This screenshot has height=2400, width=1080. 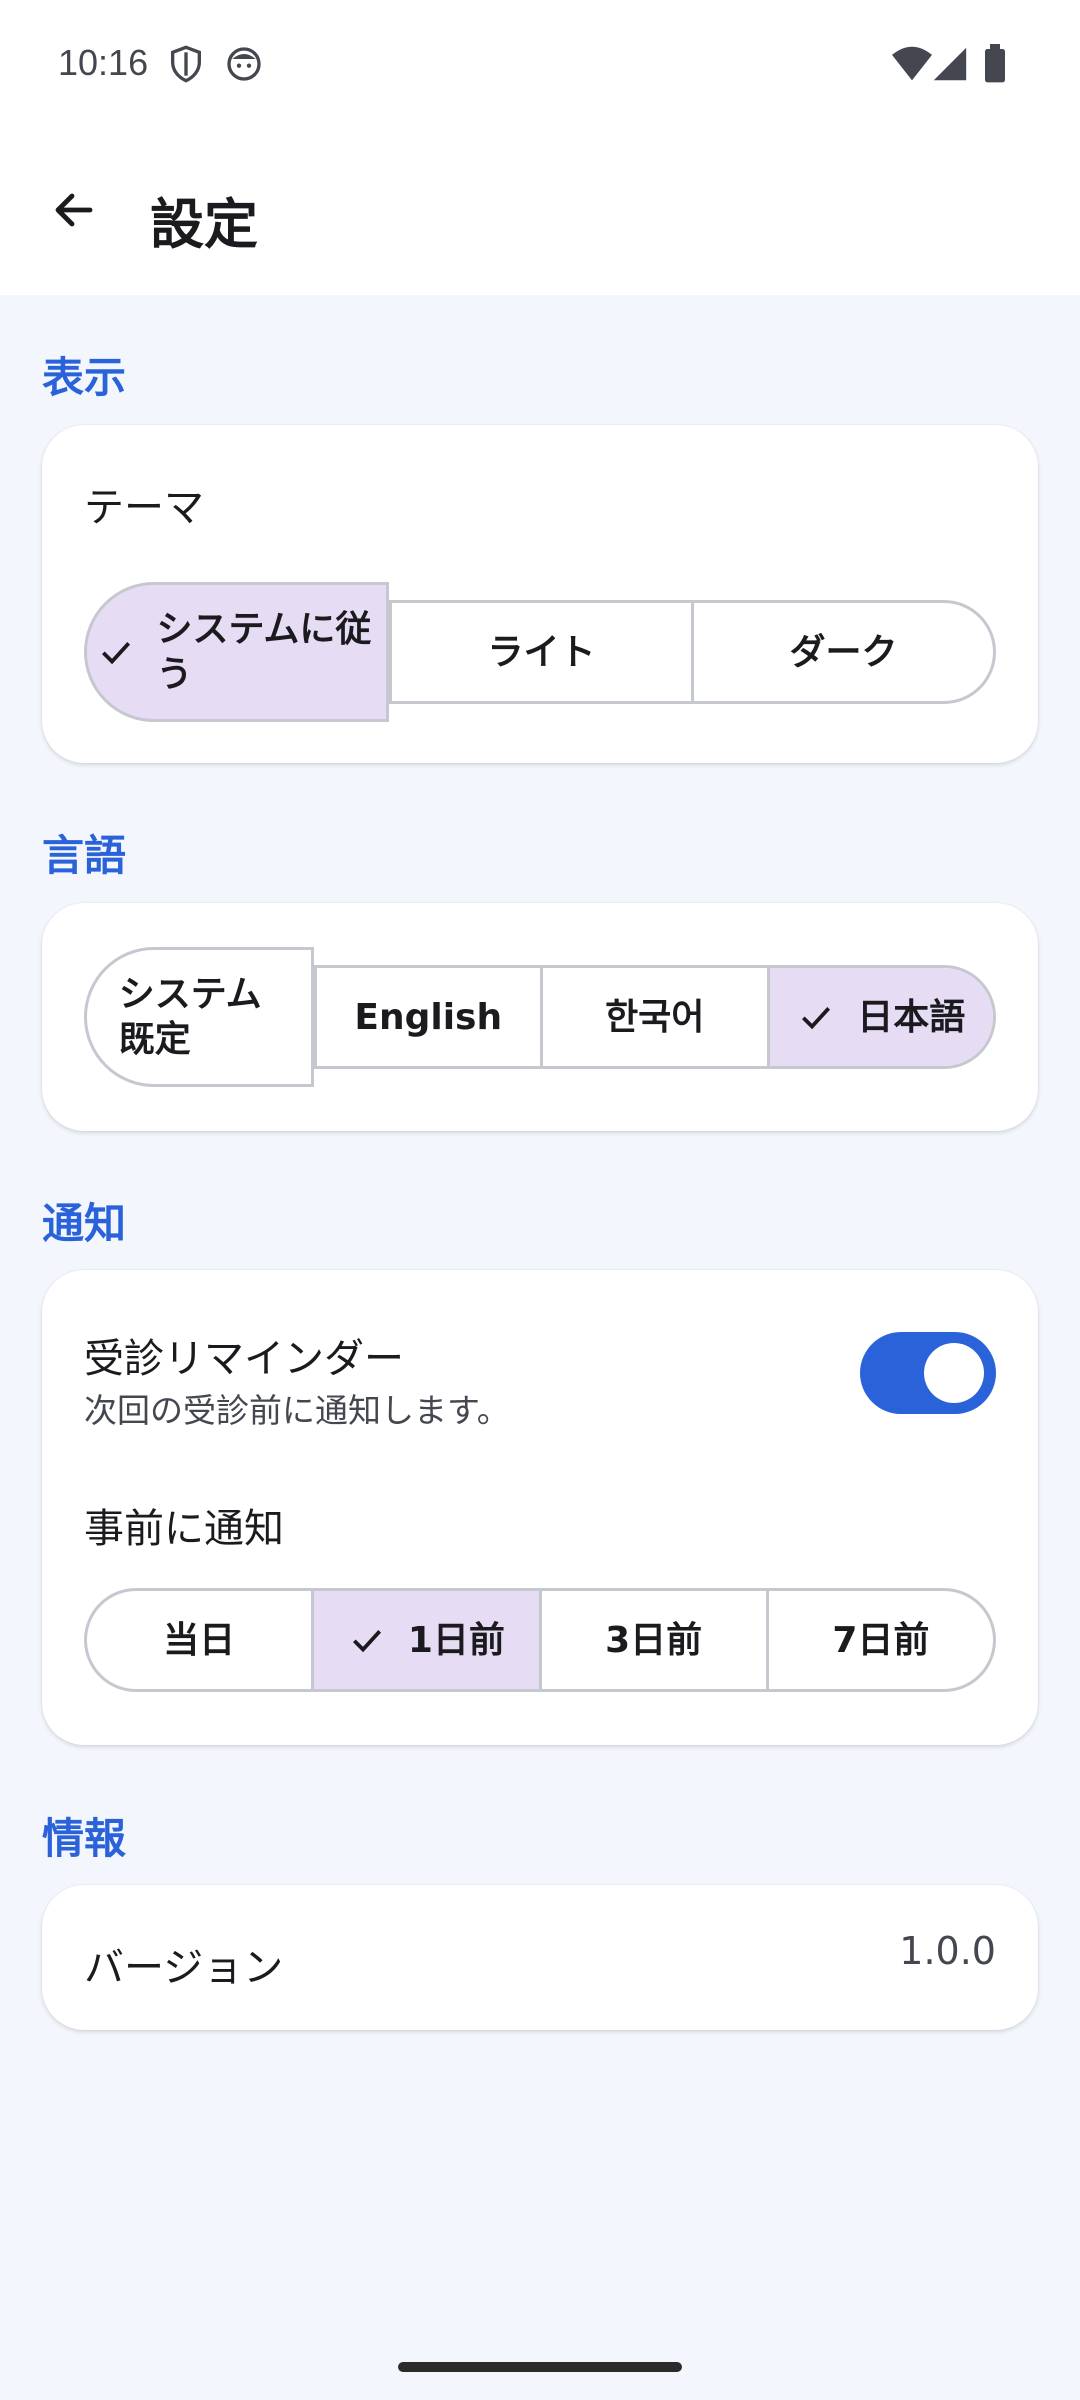 I want to click on advance-option-label: 7日前, so click(x=881, y=1640).